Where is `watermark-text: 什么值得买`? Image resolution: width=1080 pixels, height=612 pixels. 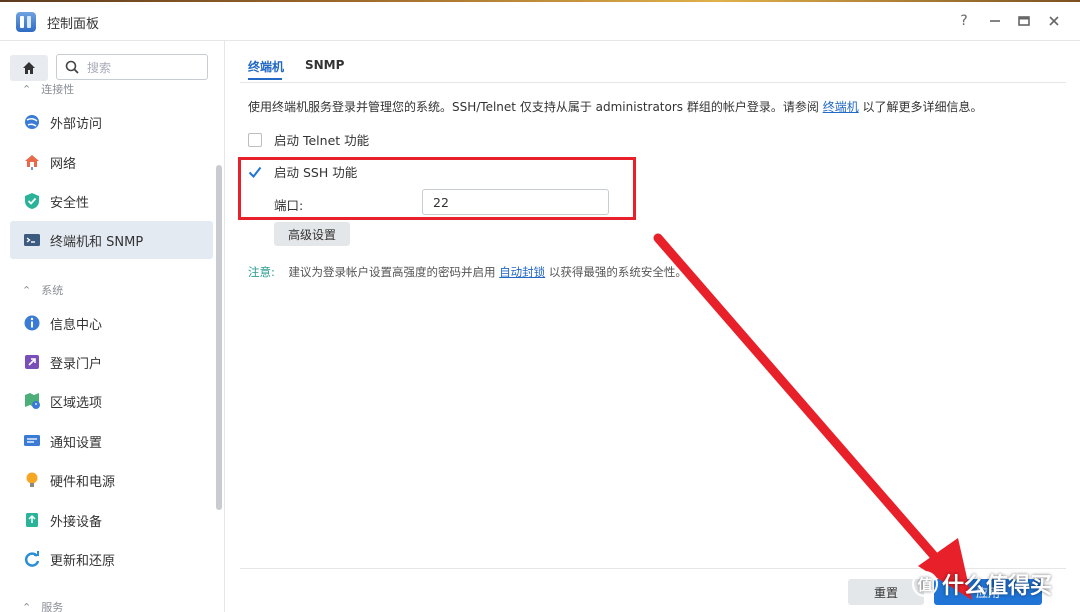 watermark-text: 什么值得买 is located at coordinates (997, 586).